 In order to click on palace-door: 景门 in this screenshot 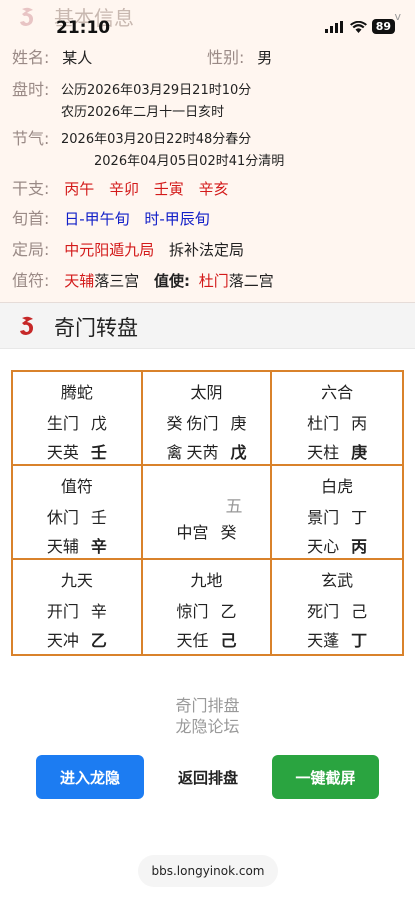, I will do `click(323, 517)`.